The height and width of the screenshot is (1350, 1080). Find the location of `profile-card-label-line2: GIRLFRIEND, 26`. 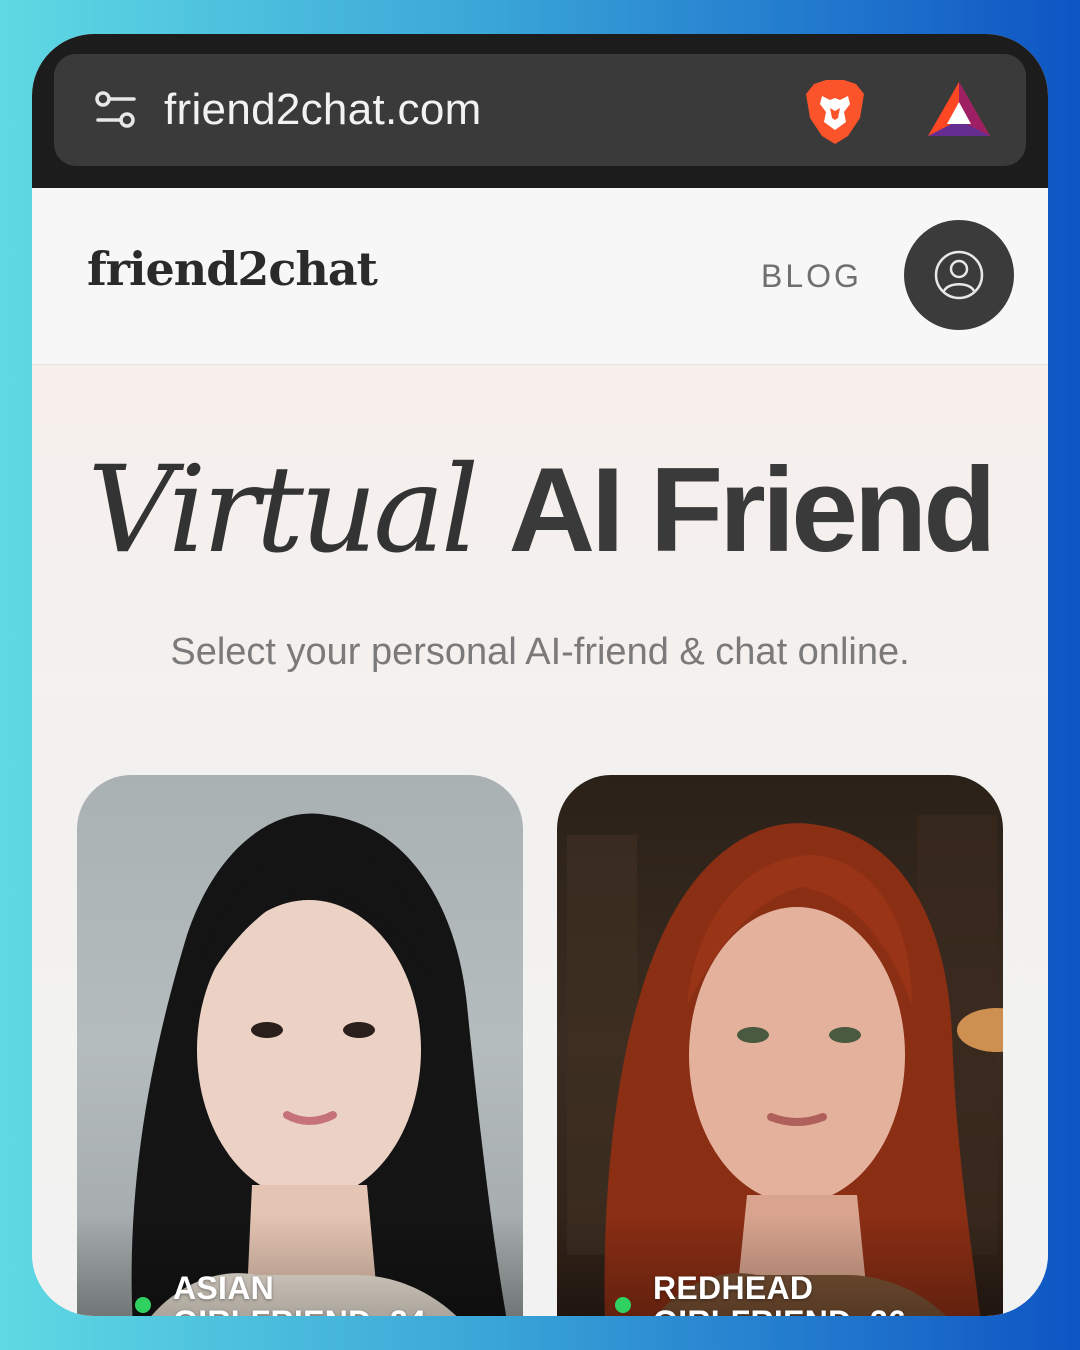

profile-card-label-line2: GIRLFRIEND, 26 is located at coordinates (818, 1310).